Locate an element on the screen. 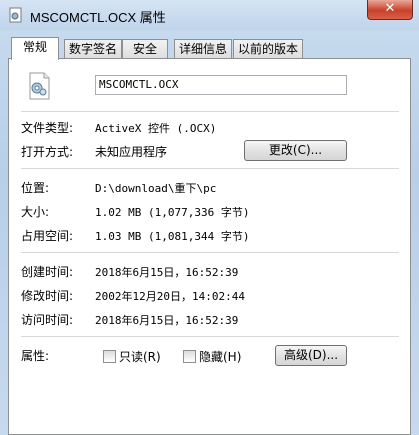 The width and height of the screenshot is (419, 435). file-type-label: 文件类型: is located at coordinates (47, 128).